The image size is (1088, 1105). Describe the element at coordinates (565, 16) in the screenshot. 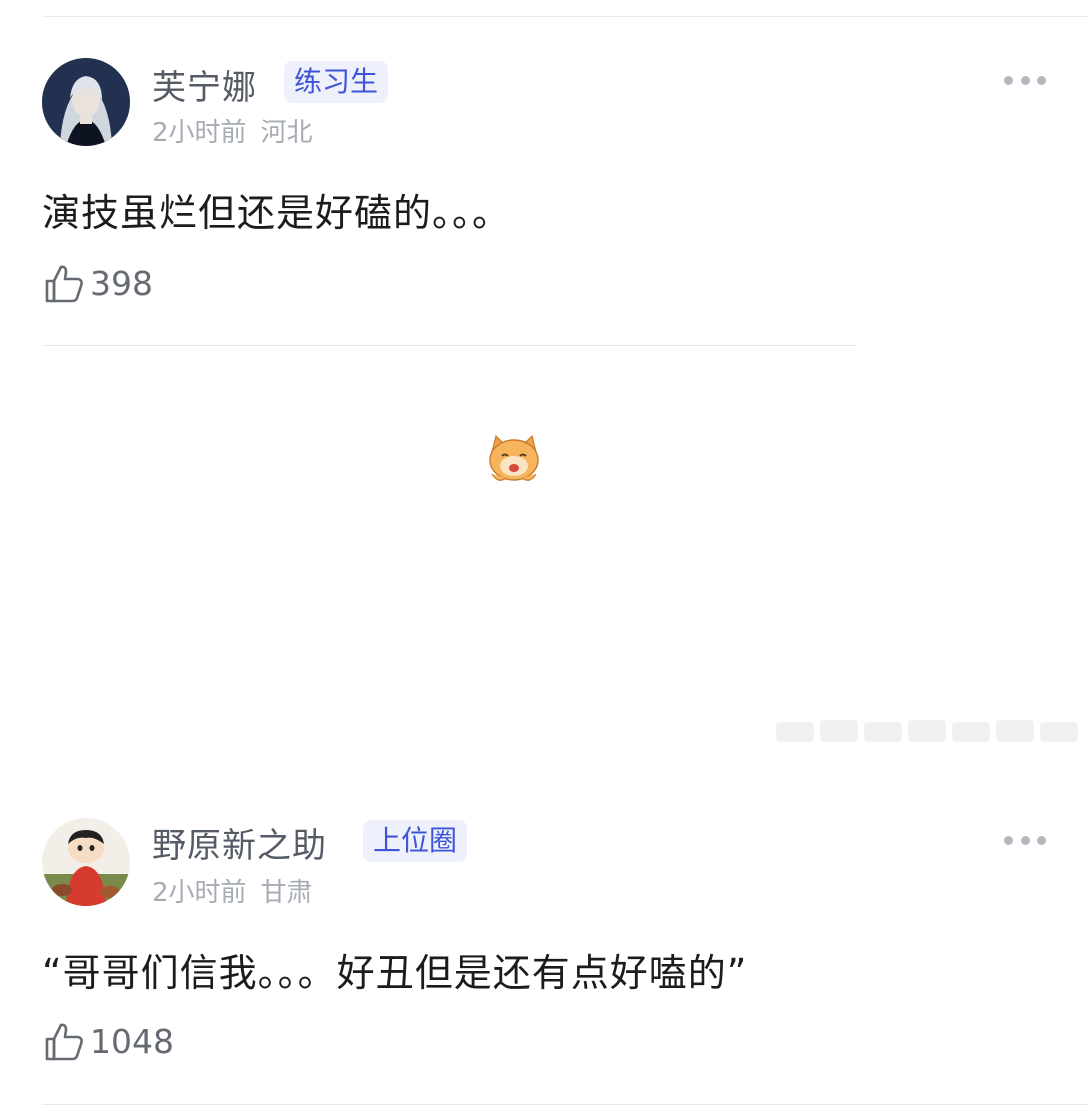

I see `top-divider` at that location.